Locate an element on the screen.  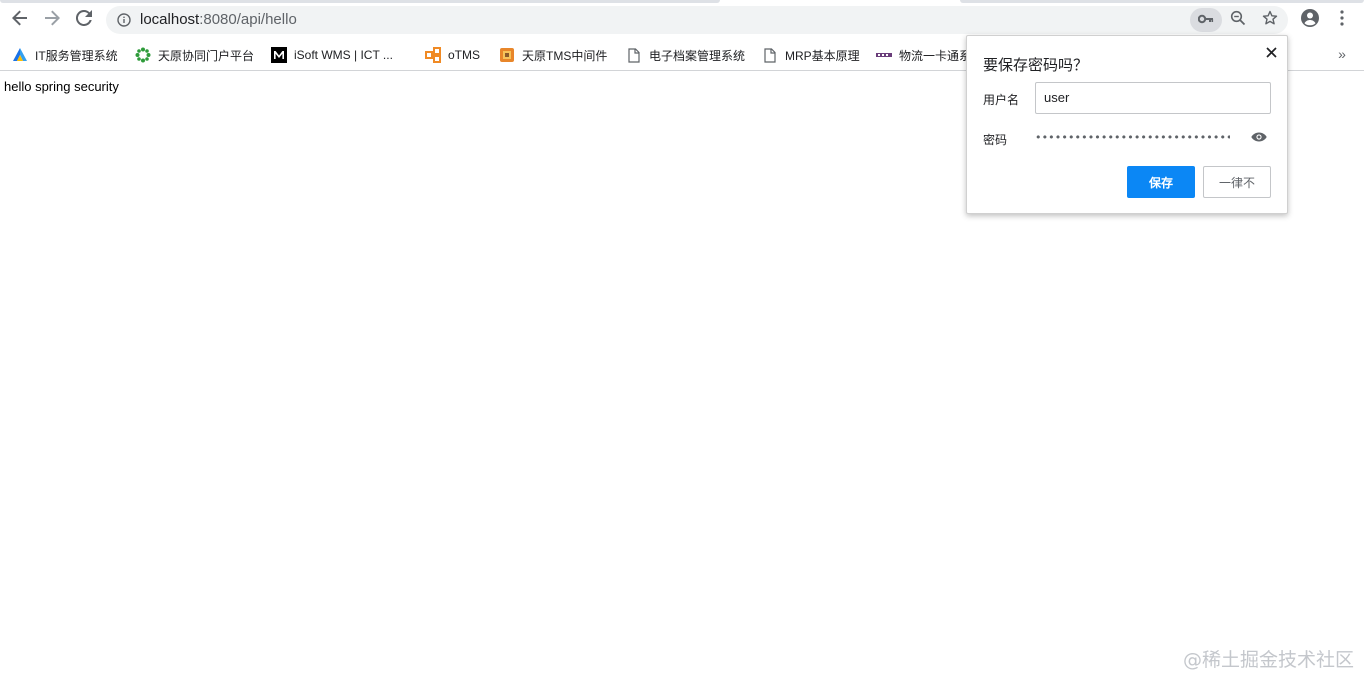
account-icon is located at coordinates (1310, 20).